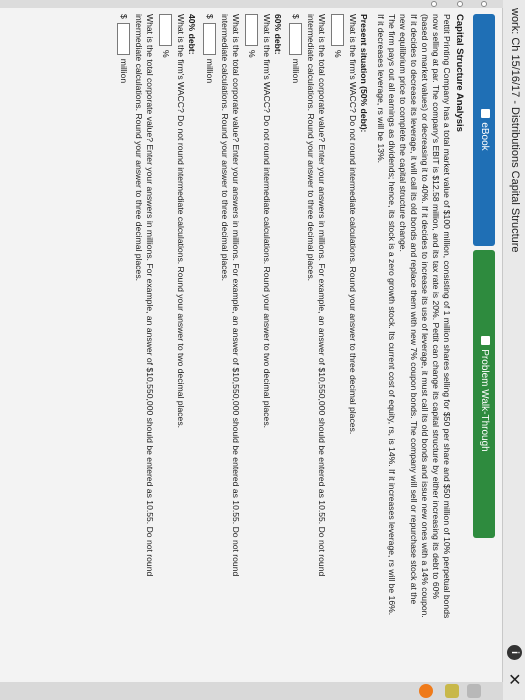 This screenshot has height=700, width=525. I want to click on toolbar-square-icon, so click(474, 691).